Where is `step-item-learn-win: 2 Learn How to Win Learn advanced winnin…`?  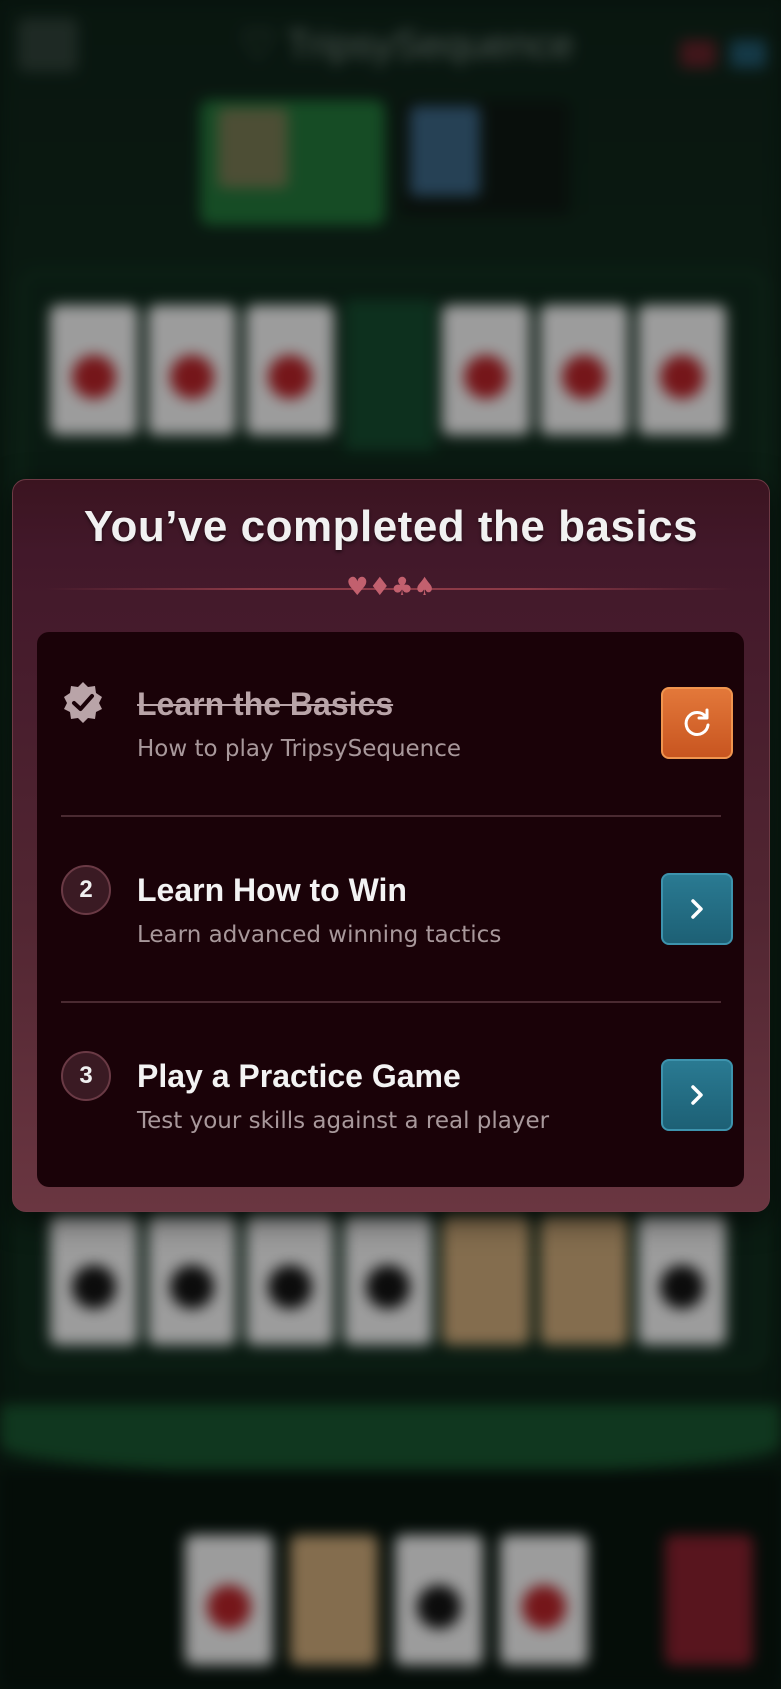
step-item-learn-win: 2 Learn How to Win Learn advanced winnin… is located at coordinates (390, 910).